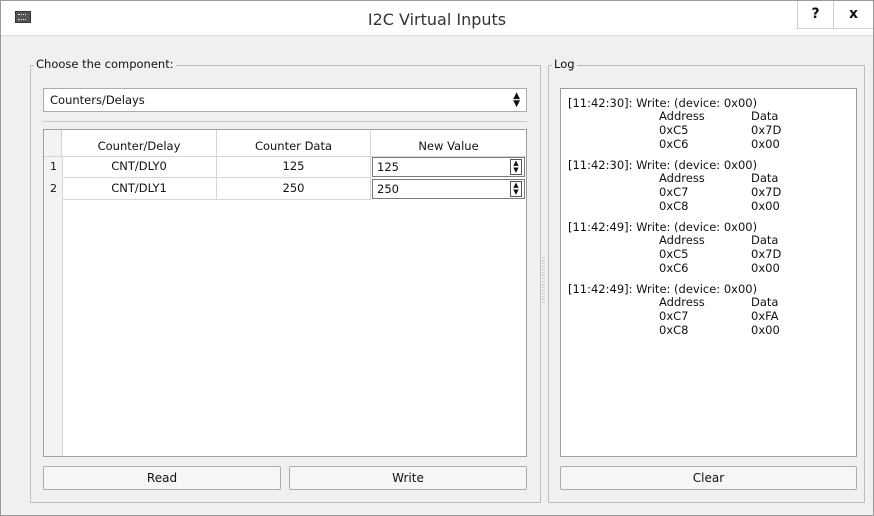  Describe the element at coordinates (388, 189) in the screenshot. I see `new-value-text: 250` at that location.